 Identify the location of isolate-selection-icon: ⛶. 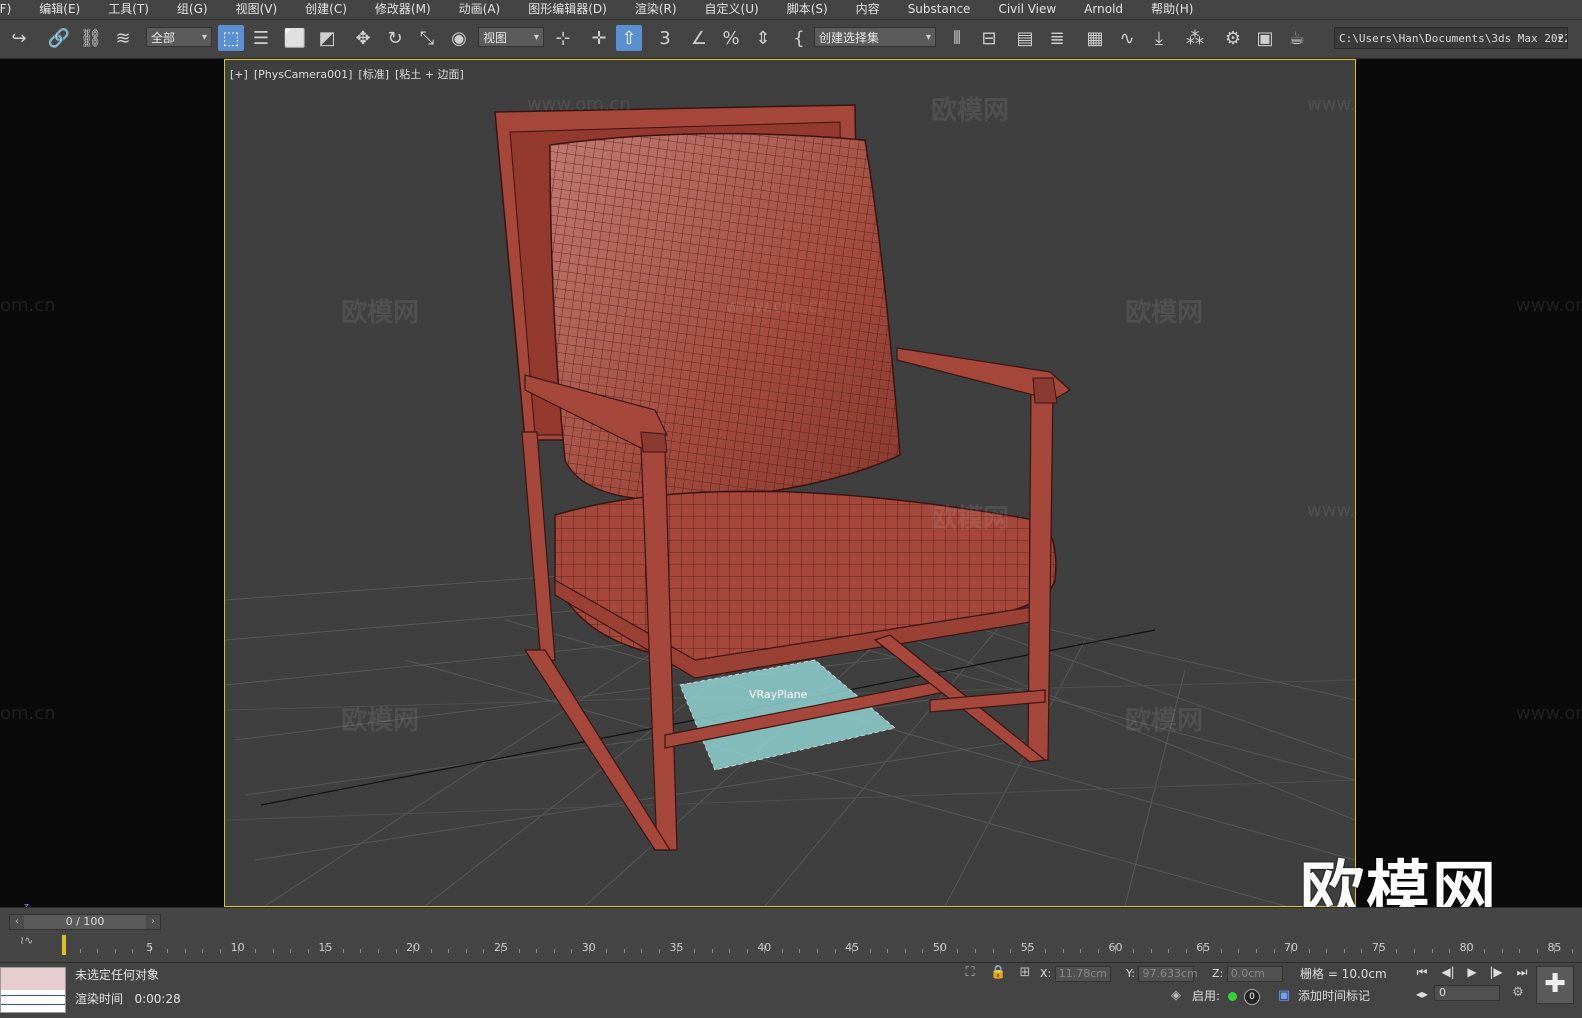
(970, 973).